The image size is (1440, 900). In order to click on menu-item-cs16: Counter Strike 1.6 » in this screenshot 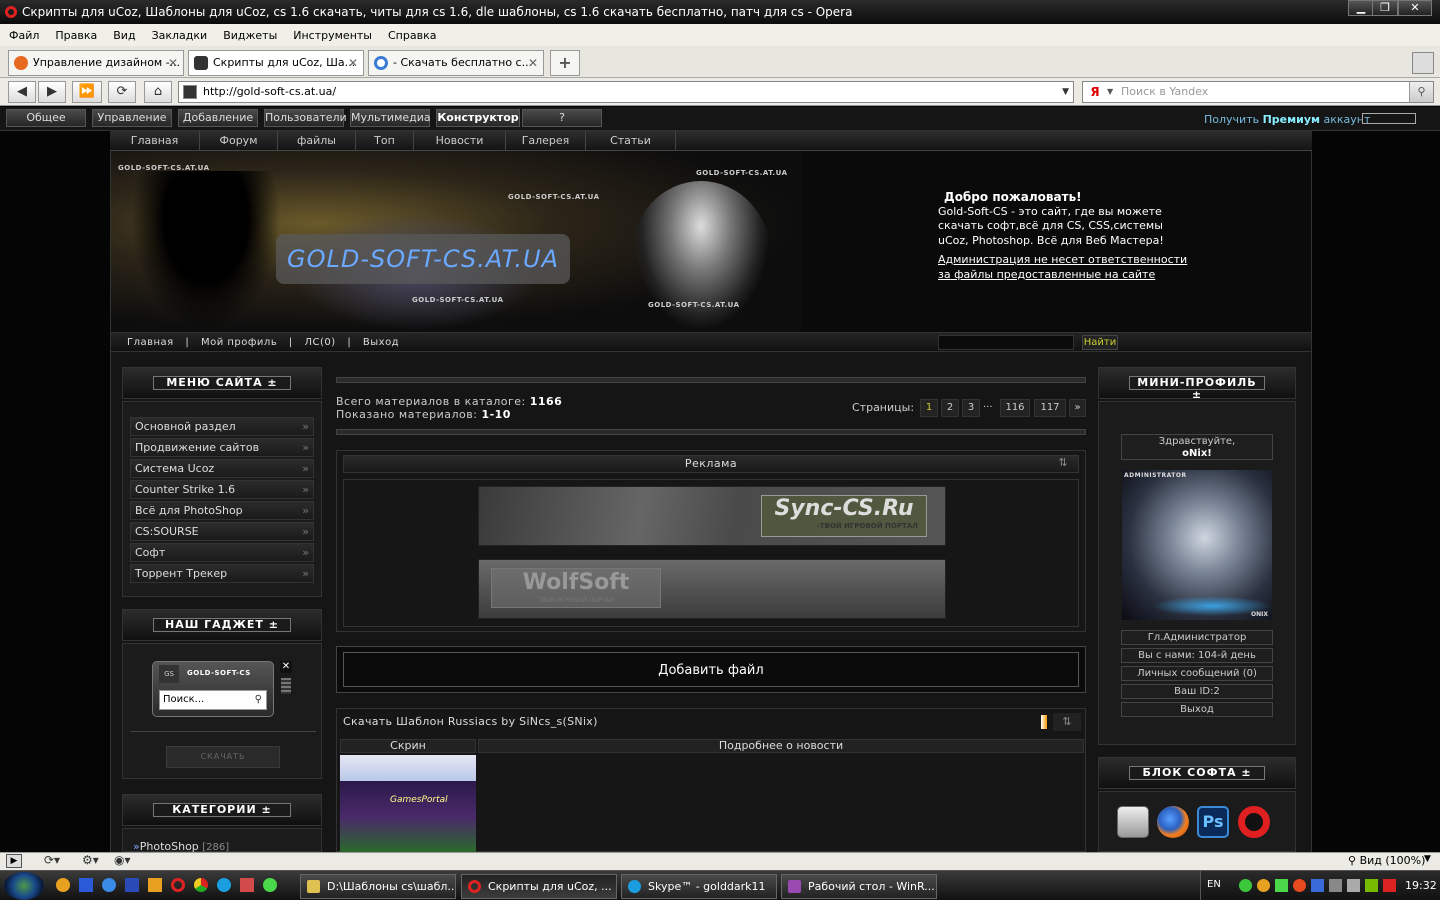, I will do `click(222, 489)`.